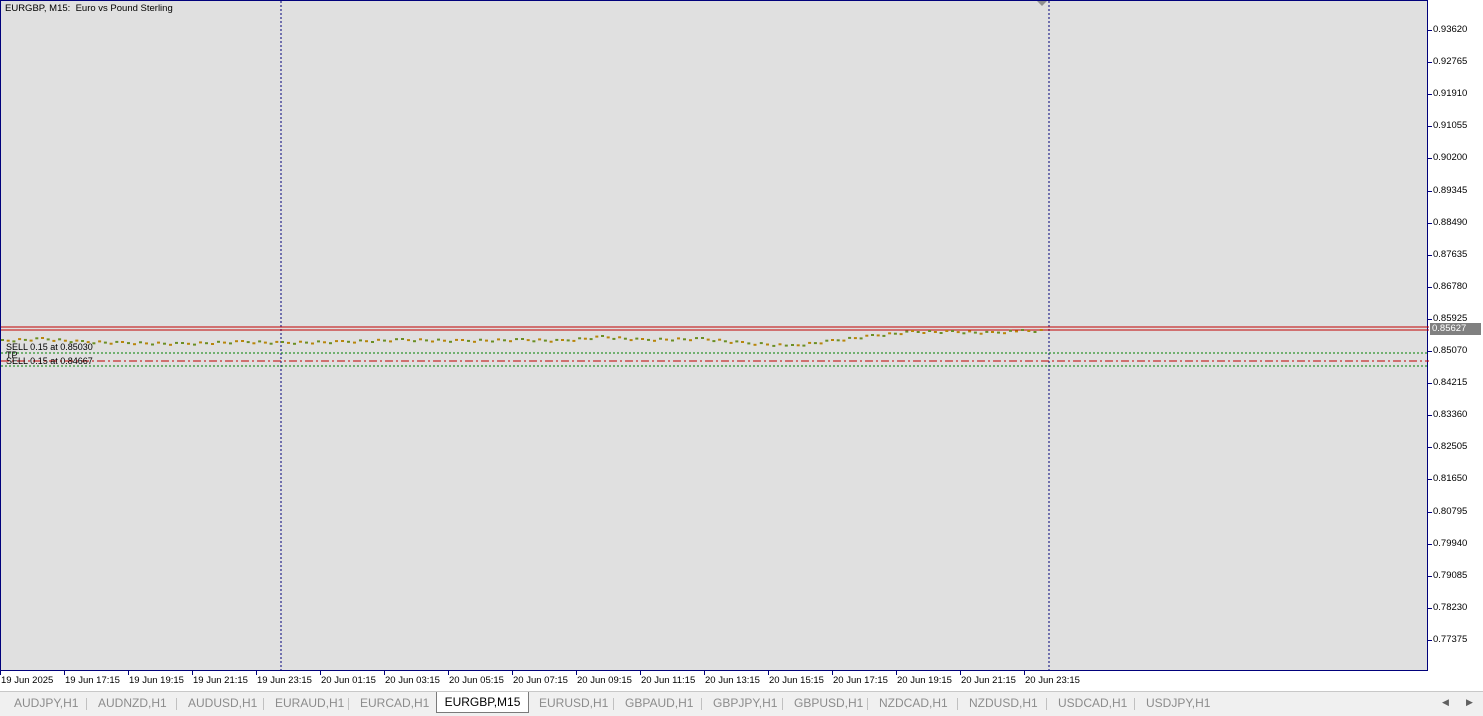 The width and height of the screenshot is (1483, 716). Describe the element at coordinates (573, 703) in the screenshot. I see `tab-eurusd-h1: EURUSD,H1` at that location.